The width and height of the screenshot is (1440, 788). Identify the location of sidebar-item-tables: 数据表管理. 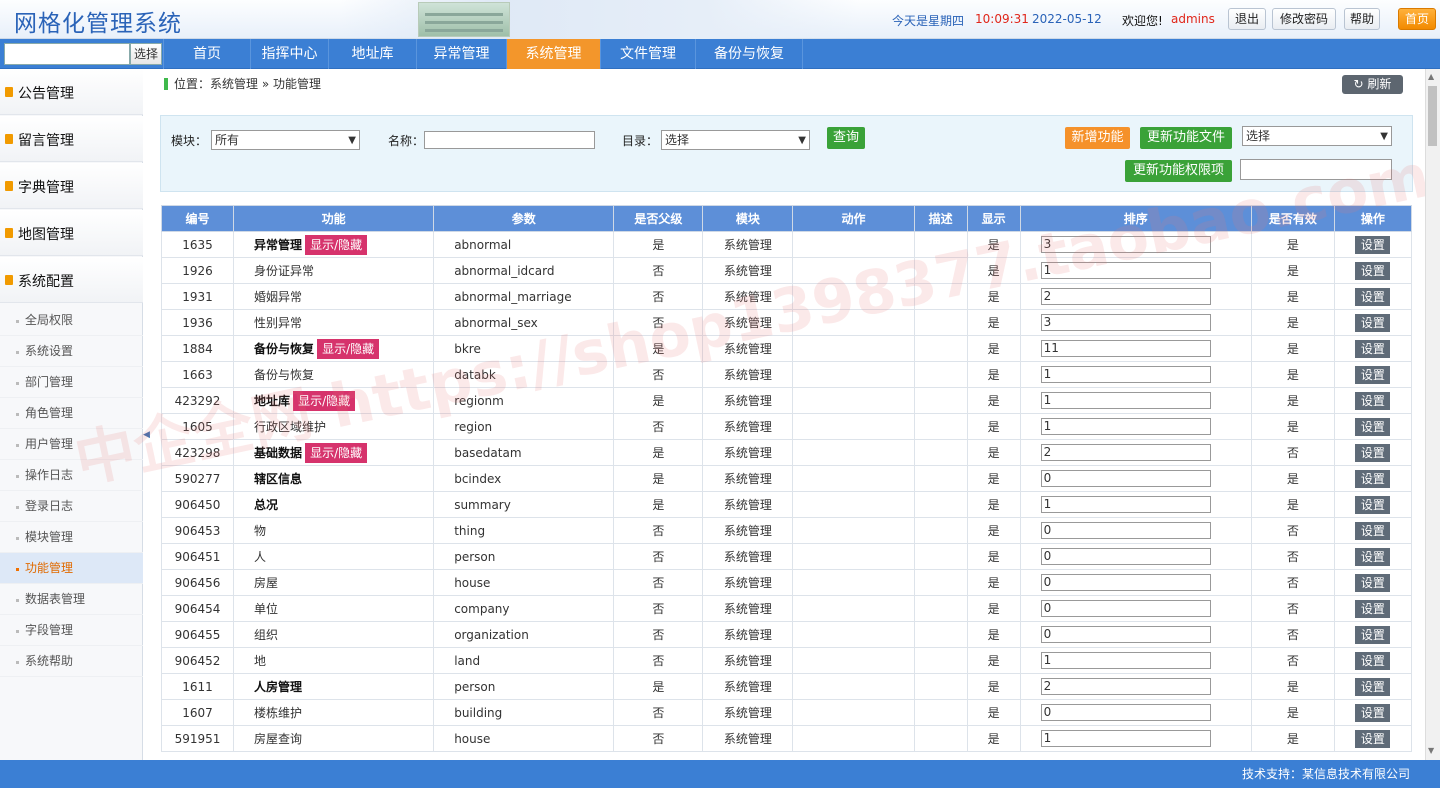
(71, 599).